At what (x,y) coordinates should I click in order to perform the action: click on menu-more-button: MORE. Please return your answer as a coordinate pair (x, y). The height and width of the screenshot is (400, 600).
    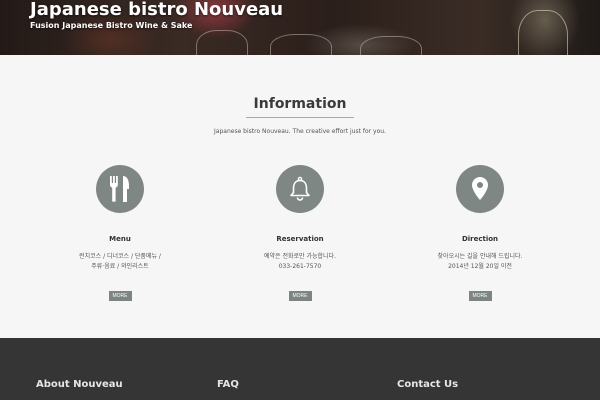
    Looking at the image, I should click on (120, 296).